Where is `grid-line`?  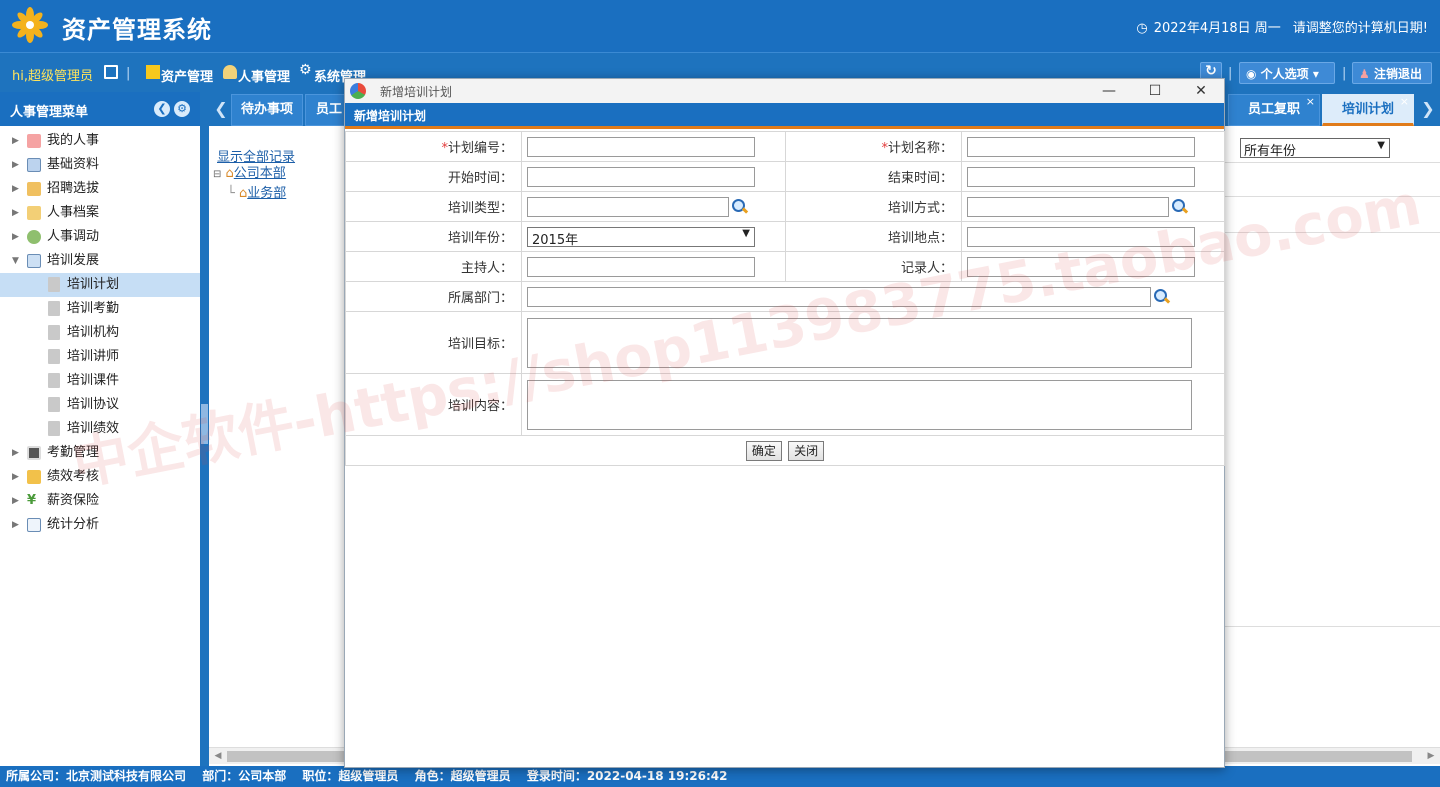 grid-line is located at coordinates (1332, 162).